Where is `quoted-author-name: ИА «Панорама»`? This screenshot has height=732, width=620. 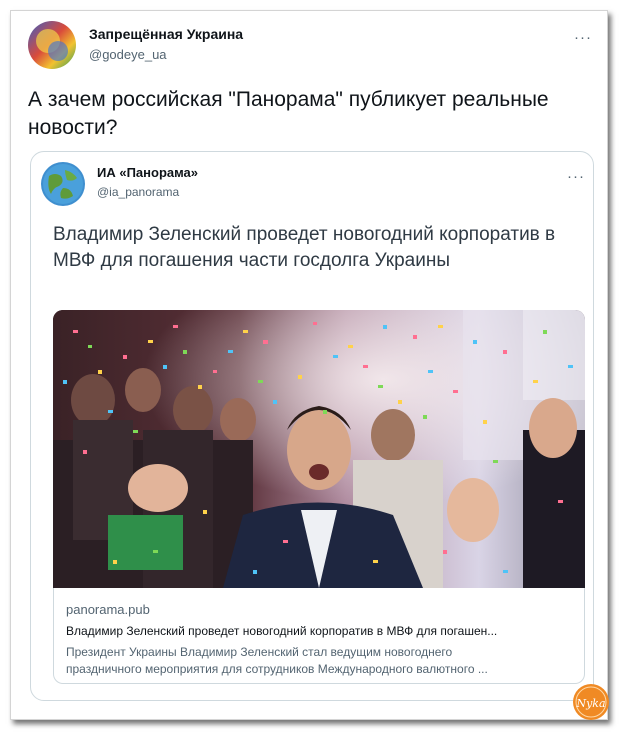 quoted-author-name: ИА «Панорама» is located at coordinates (147, 172).